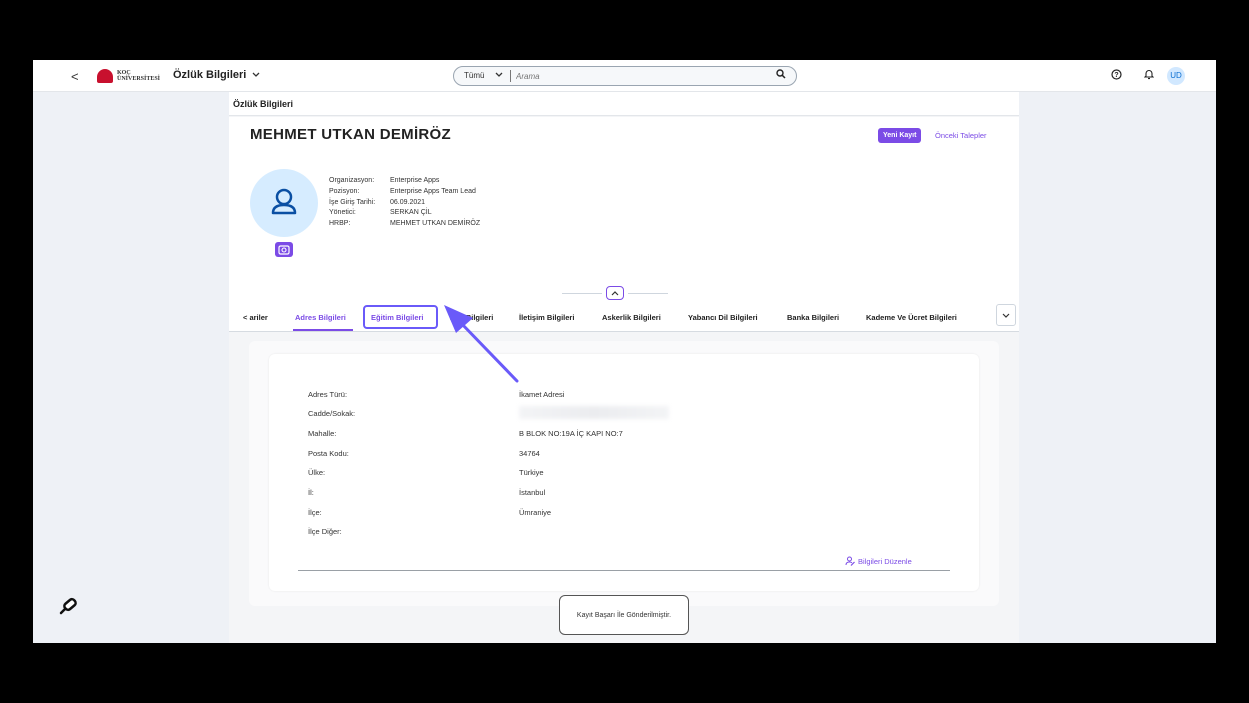  I want to click on tab-banka-bilgileri: Banka Bilgileri, so click(813, 317).